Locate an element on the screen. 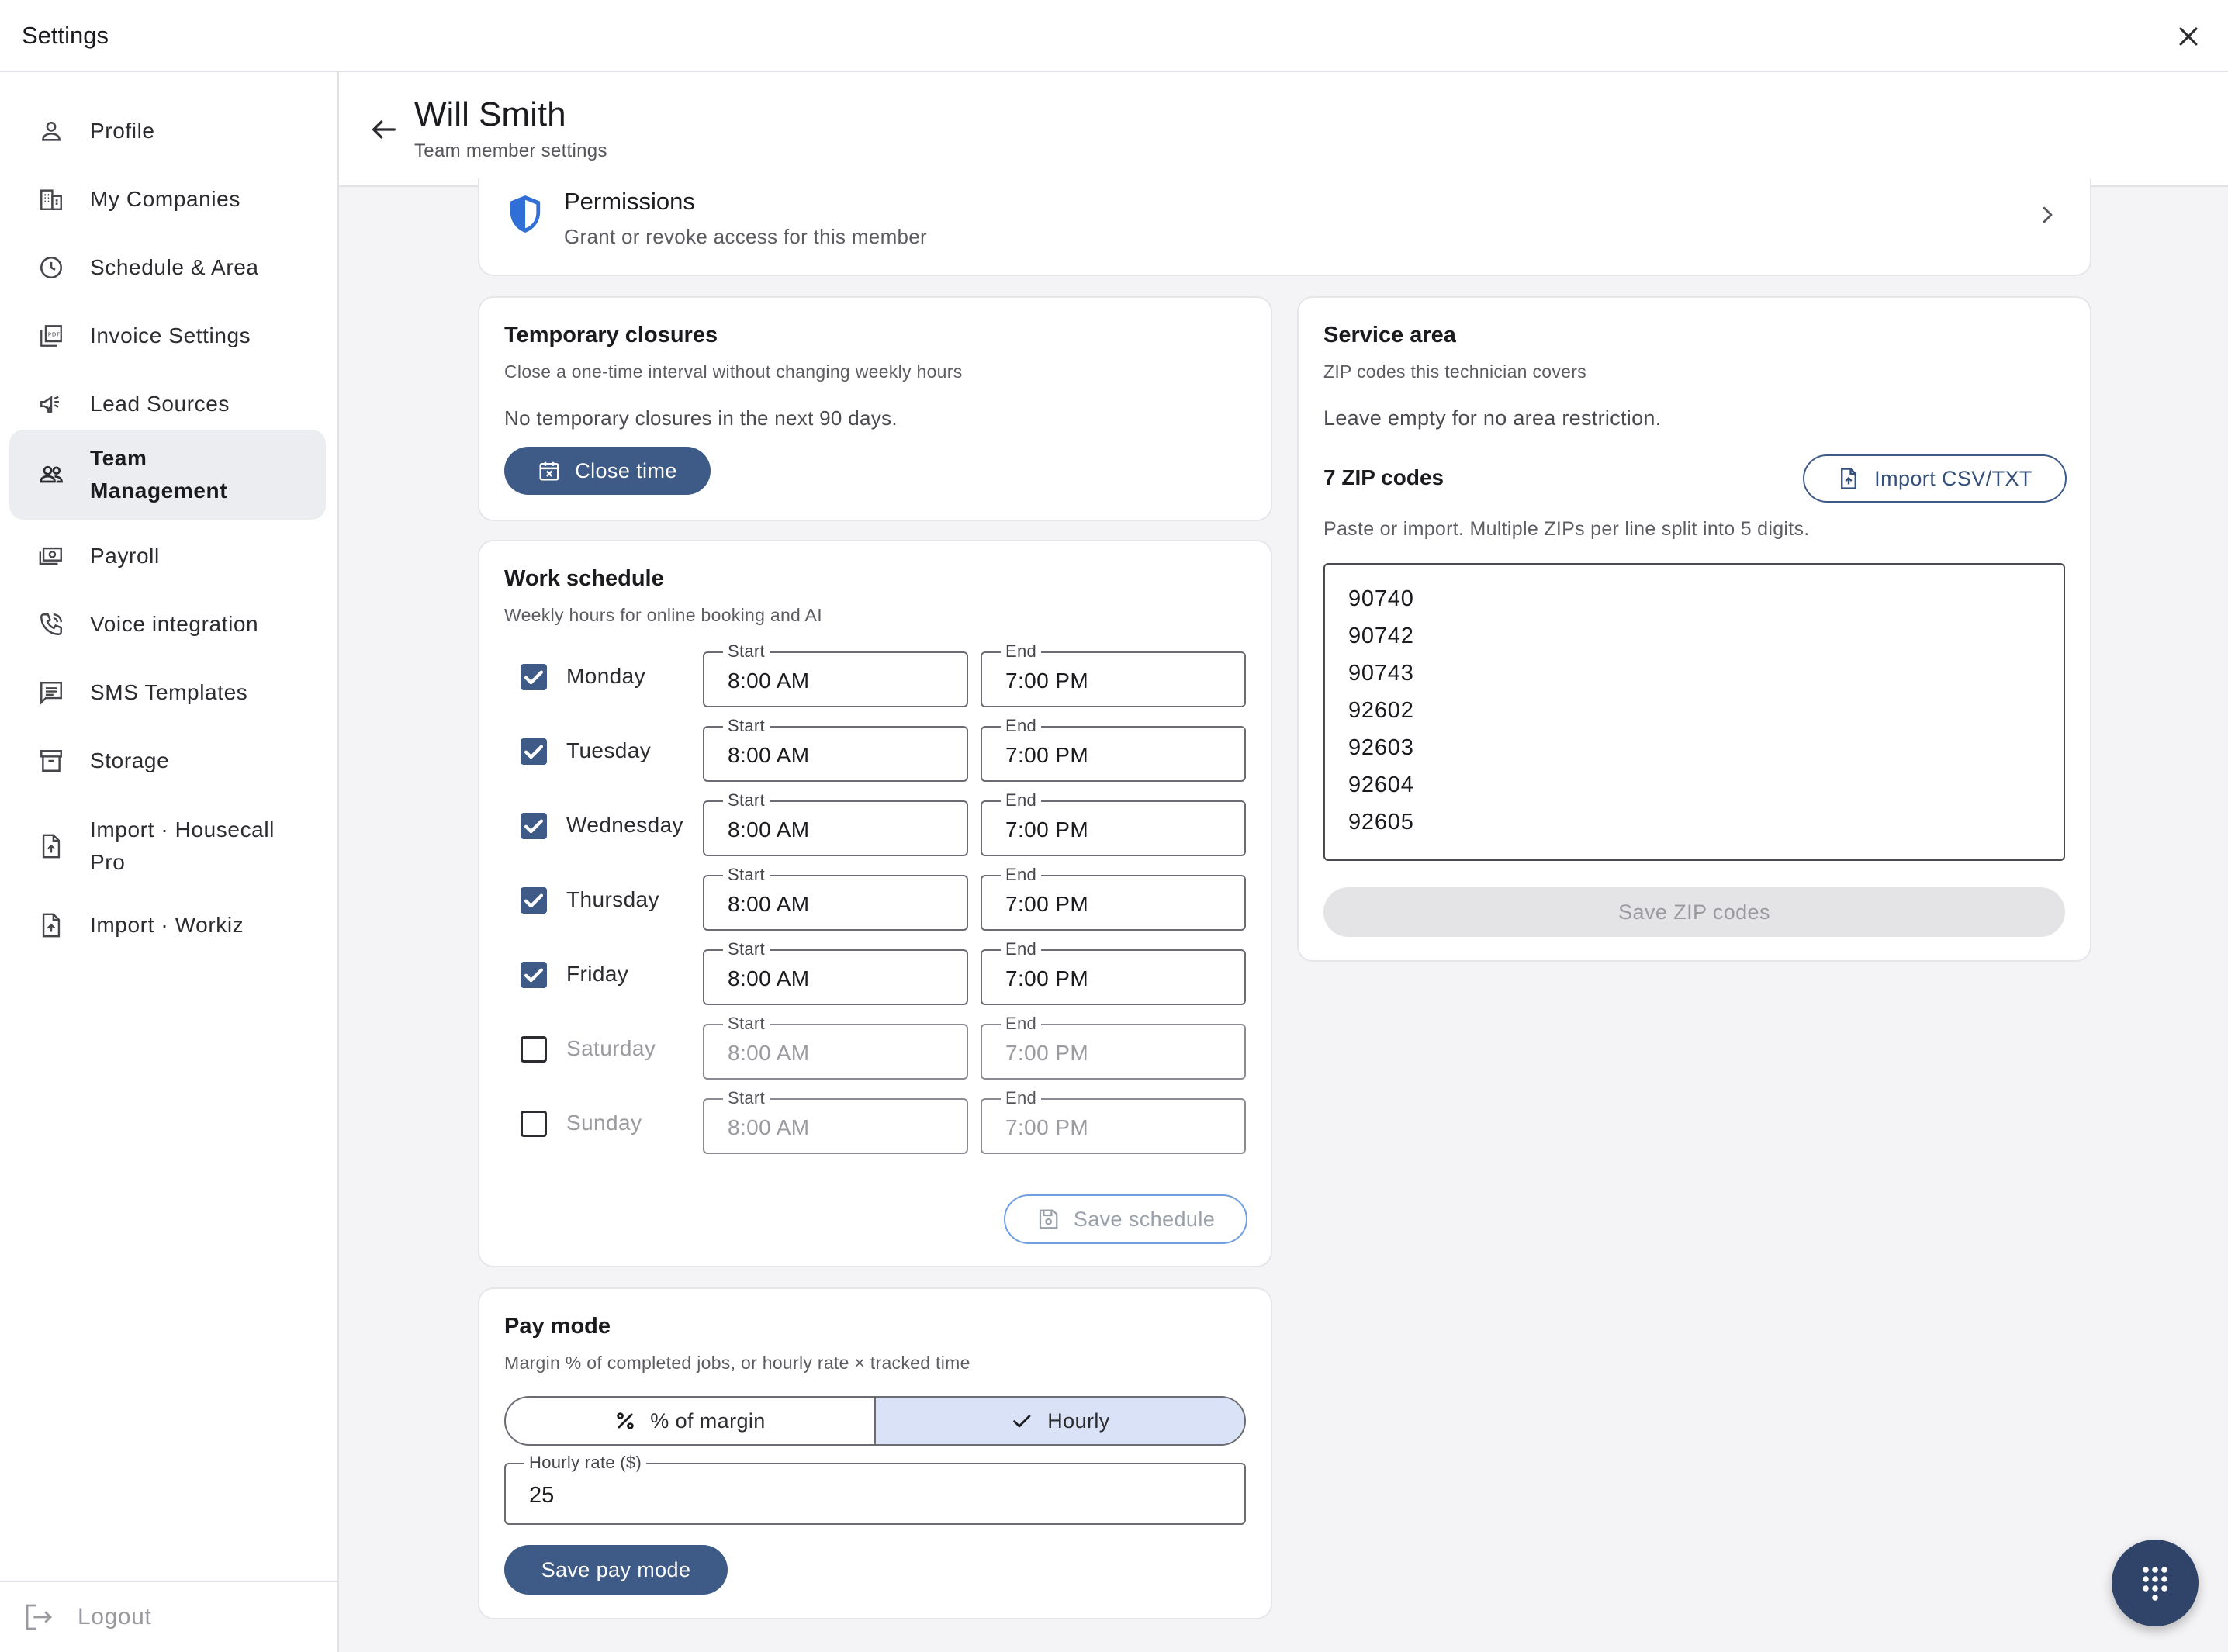  day-label: Thursday is located at coordinates (612, 899).